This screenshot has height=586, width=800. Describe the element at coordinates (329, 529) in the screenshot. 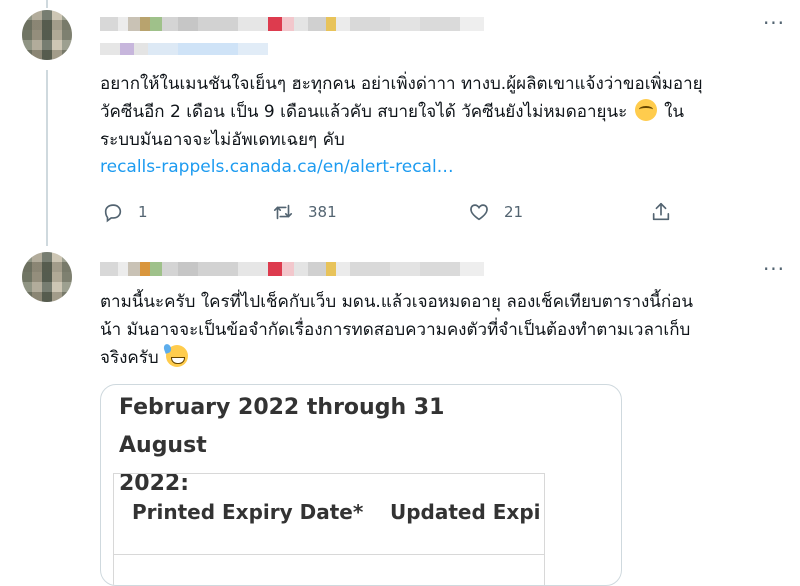

I see `expiry-table: Printed Expiry Date* Updated Expi` at that location.